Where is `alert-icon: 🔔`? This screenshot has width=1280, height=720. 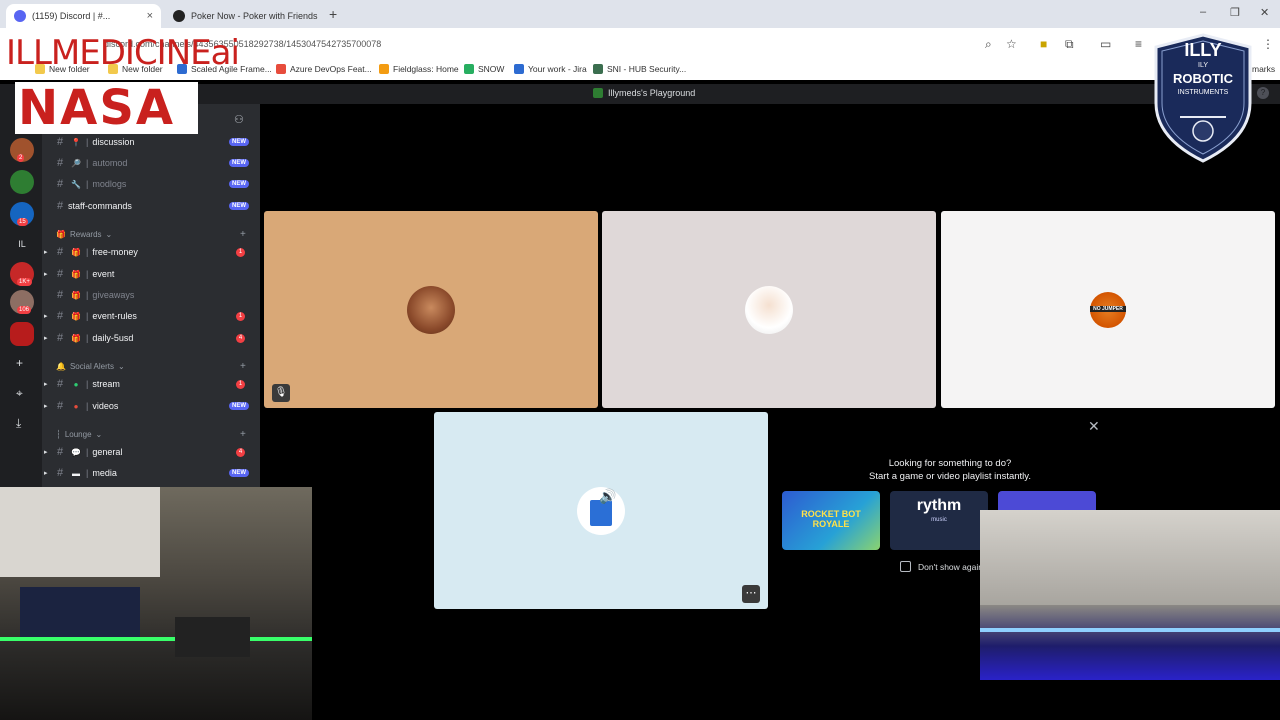
alert-icon: 🔔 is located at coordinates (61, 366).